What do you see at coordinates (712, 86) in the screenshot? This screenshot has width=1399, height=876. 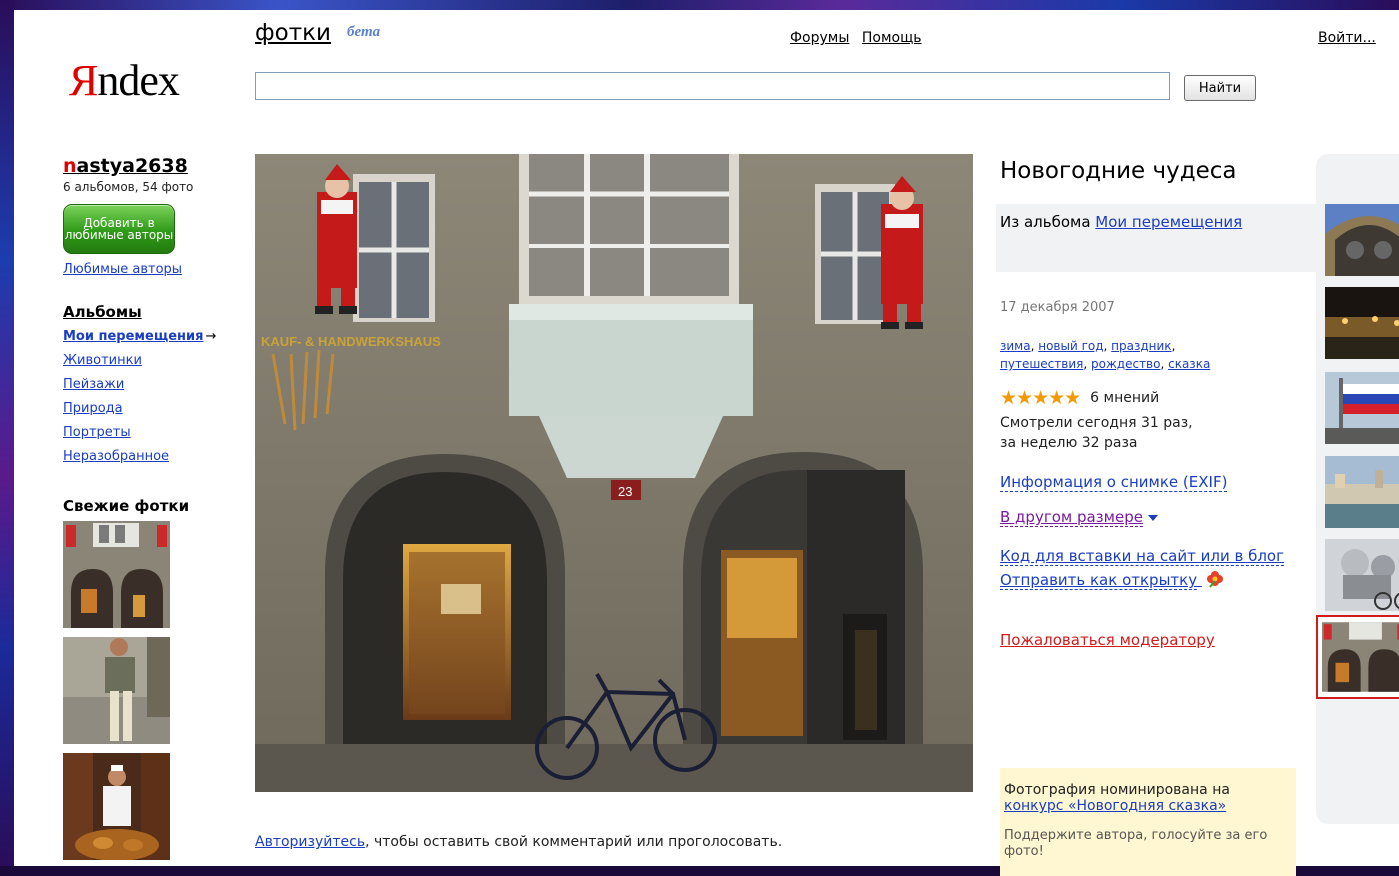 I see `search-input` at bounding box center [712, 86].